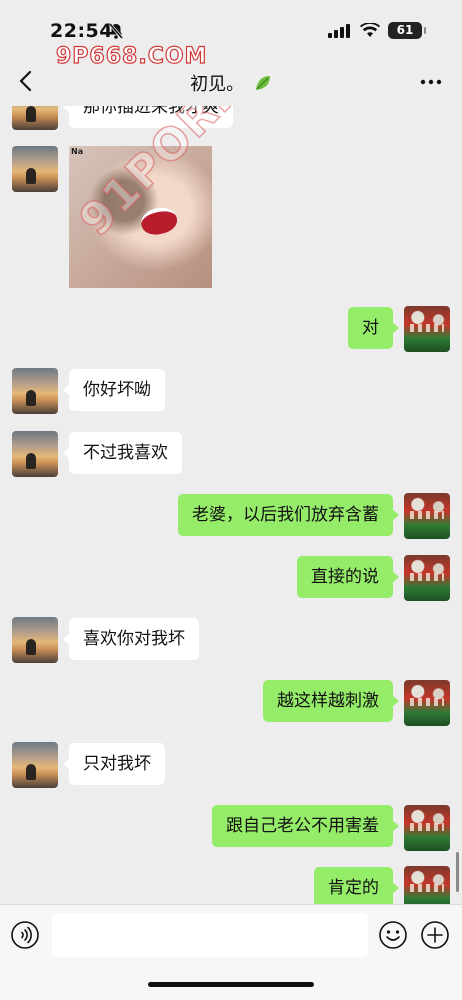 This screenshot has height=1000, width=462. What do you see at coordinates (114, 390) in the screenshot?
I see `message-bubble: 你好坏呦` at bounding box center [114, 390].